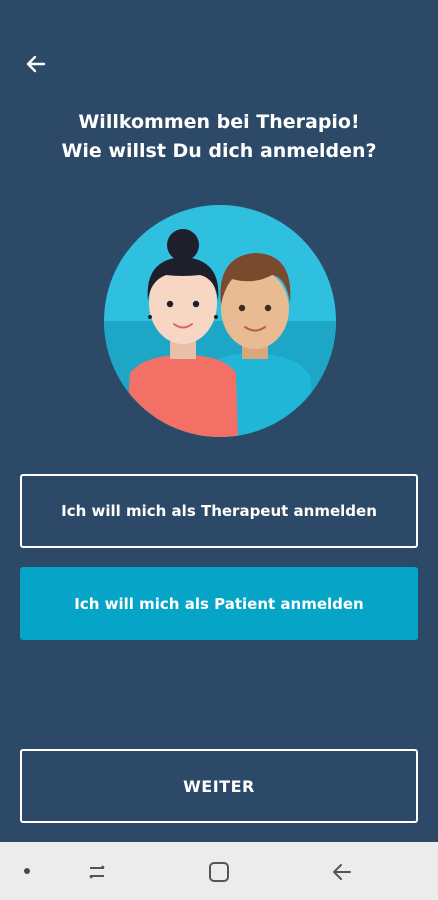 Image resolution: width=438 pixels, height=900 pixels. What do you see at coordinates (342, 872) in the screenshot?
I see `back-icon` at bounding box center [342, 872].